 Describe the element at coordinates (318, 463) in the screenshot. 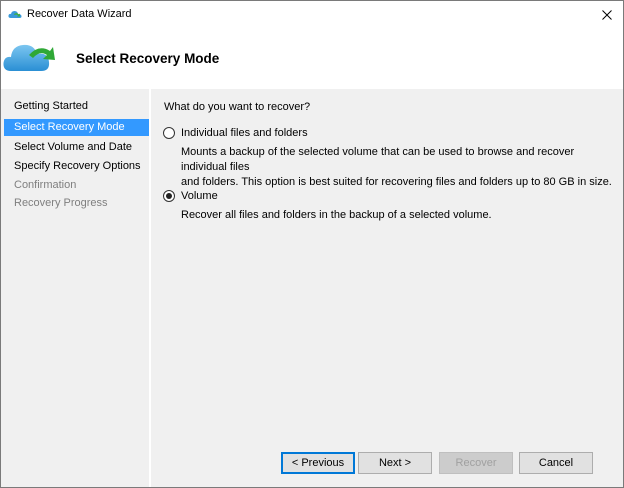

I see `previous-button: < Previous` at that location.